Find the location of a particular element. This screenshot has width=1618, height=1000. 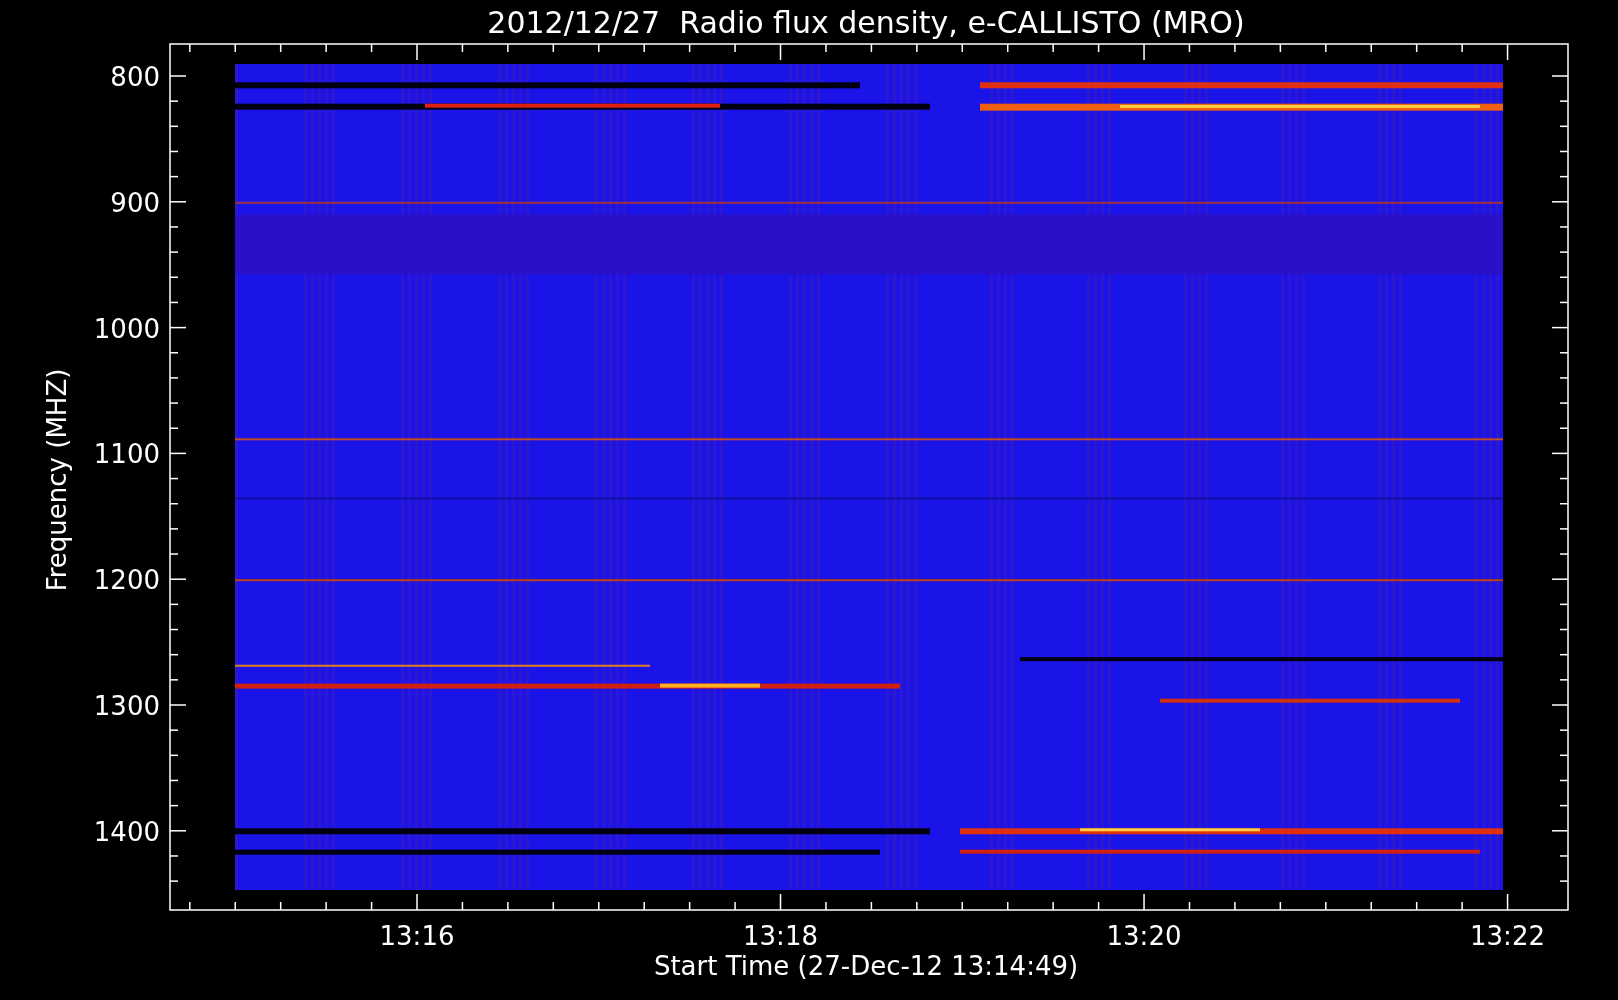

chart-title: 2012/12/27 Radio flux density, e-CALLISTO (MRO) is located at coordinates (866, 22).